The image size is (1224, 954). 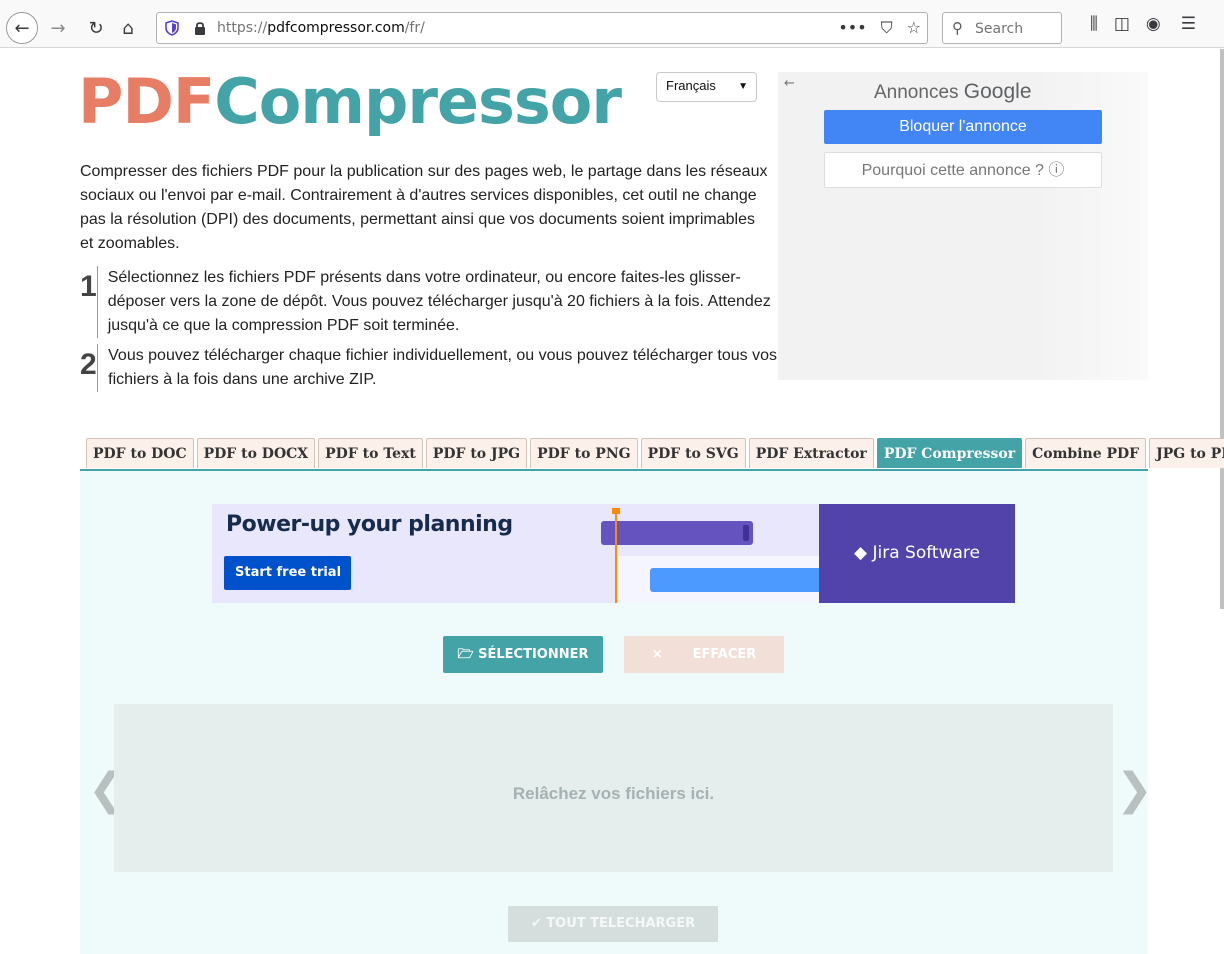 I want to click on tab-pdf-to-svg: PDF to SVG, so click(x=693, y=453).